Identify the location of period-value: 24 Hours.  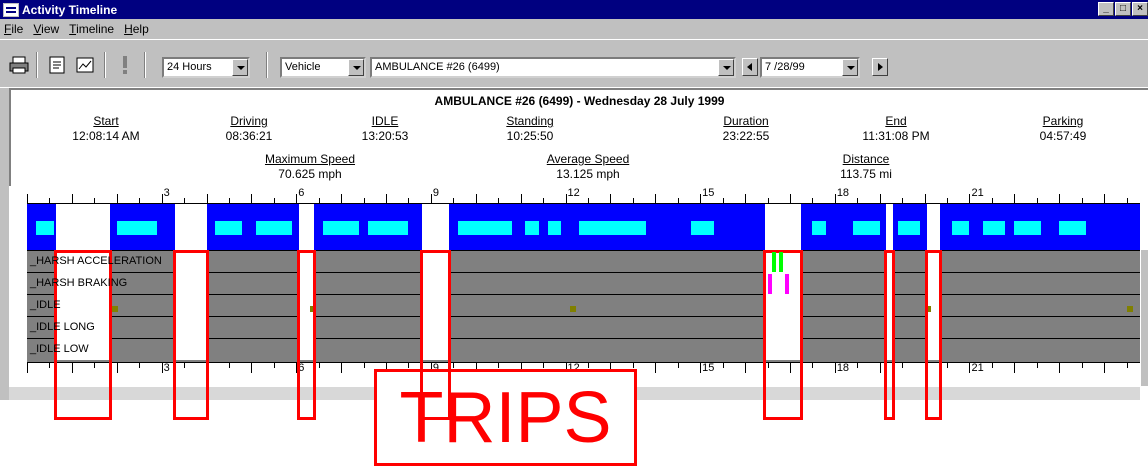
(189, 67).